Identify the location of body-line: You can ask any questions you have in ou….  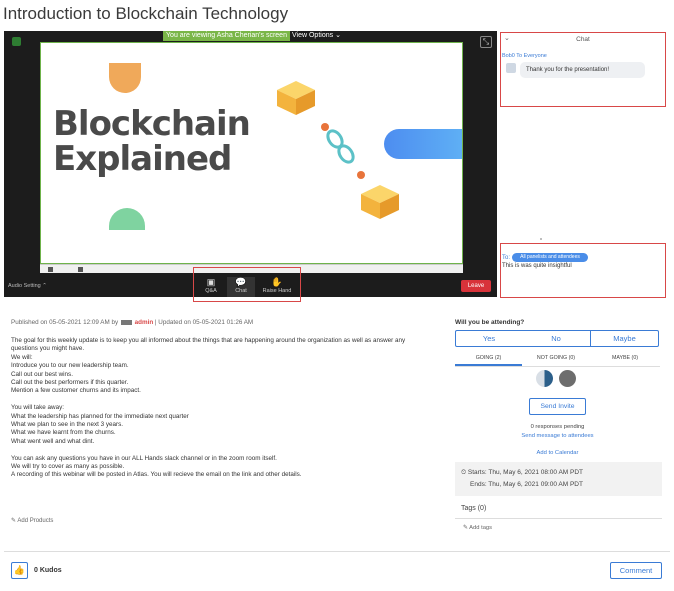
(144, 458).